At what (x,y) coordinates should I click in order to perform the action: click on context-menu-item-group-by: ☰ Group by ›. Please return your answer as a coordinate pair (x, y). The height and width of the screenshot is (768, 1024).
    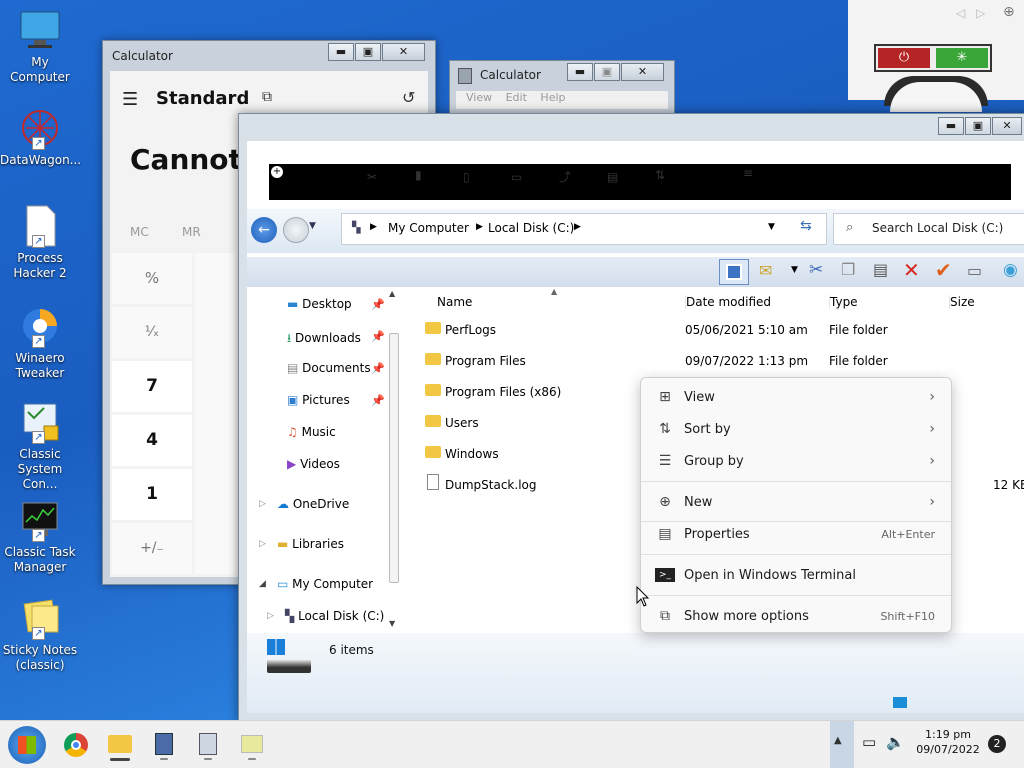
    Looking at the image, I should click on (796, 461).